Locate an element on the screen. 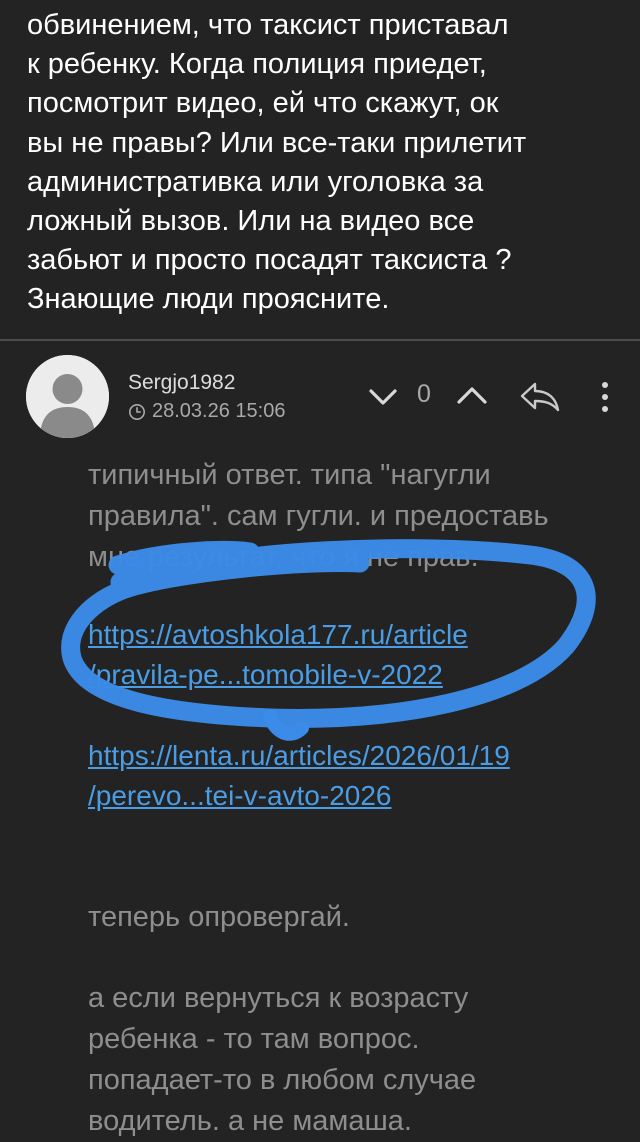  comment-after-text: теперь опровергай. is located at coordinates (348, 917).